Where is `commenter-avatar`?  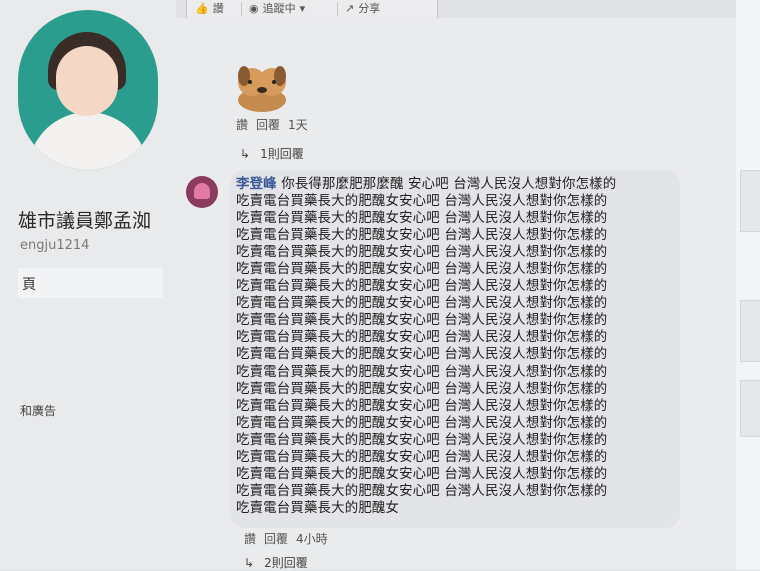
commenter-avatar is located at coordinates (202, 192).